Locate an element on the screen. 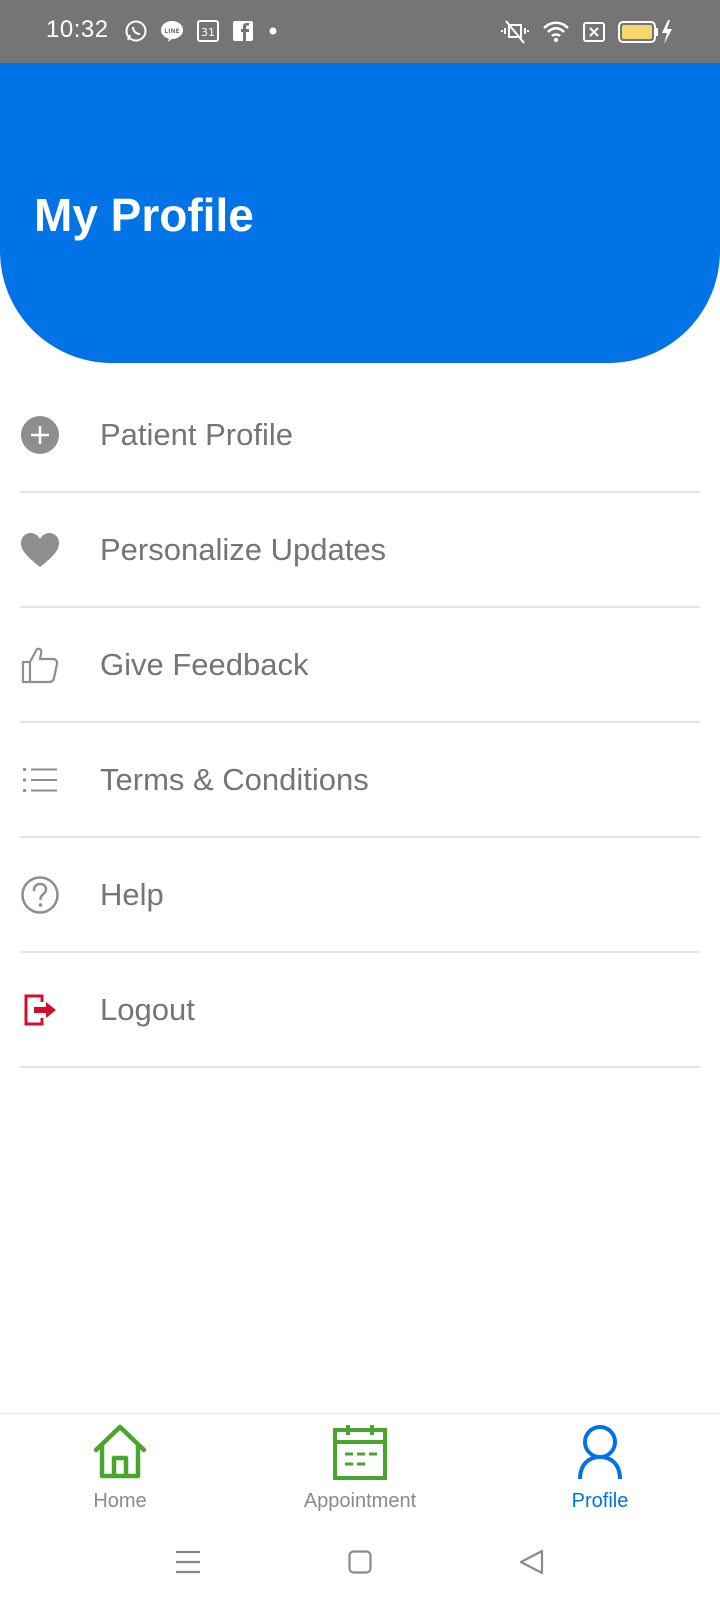 The image size is (720, 1600). facebook-icon is located at coordinates (243, 31).